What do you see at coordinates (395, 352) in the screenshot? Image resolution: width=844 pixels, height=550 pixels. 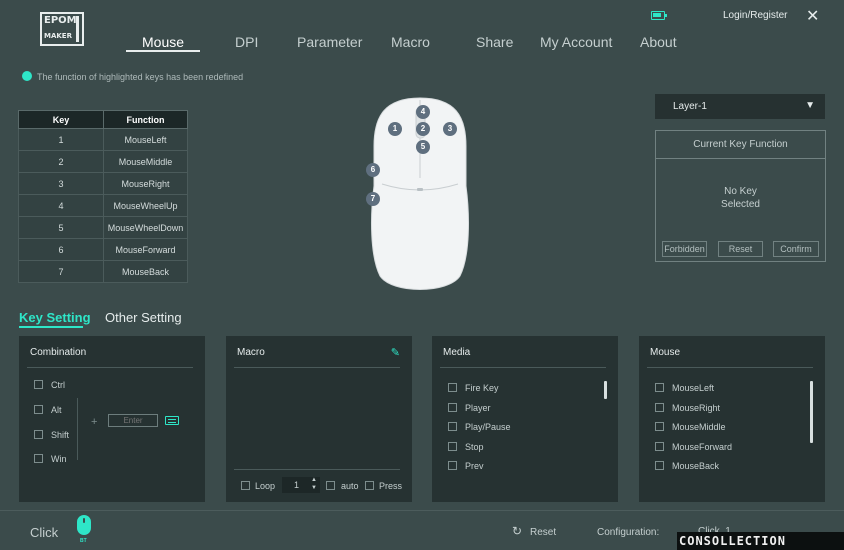 I see `edit-pencil-icon: ✎` at bounding box center [395, 352].